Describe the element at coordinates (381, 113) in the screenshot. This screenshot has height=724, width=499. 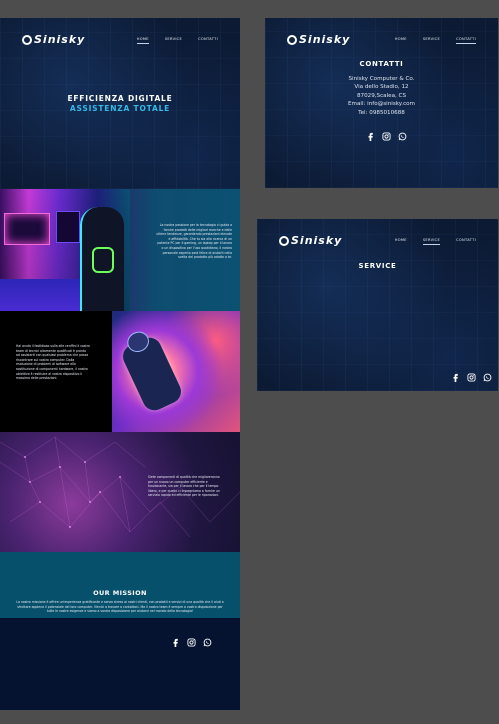
I see `phone-link: Tel: 0985010688` at that location.